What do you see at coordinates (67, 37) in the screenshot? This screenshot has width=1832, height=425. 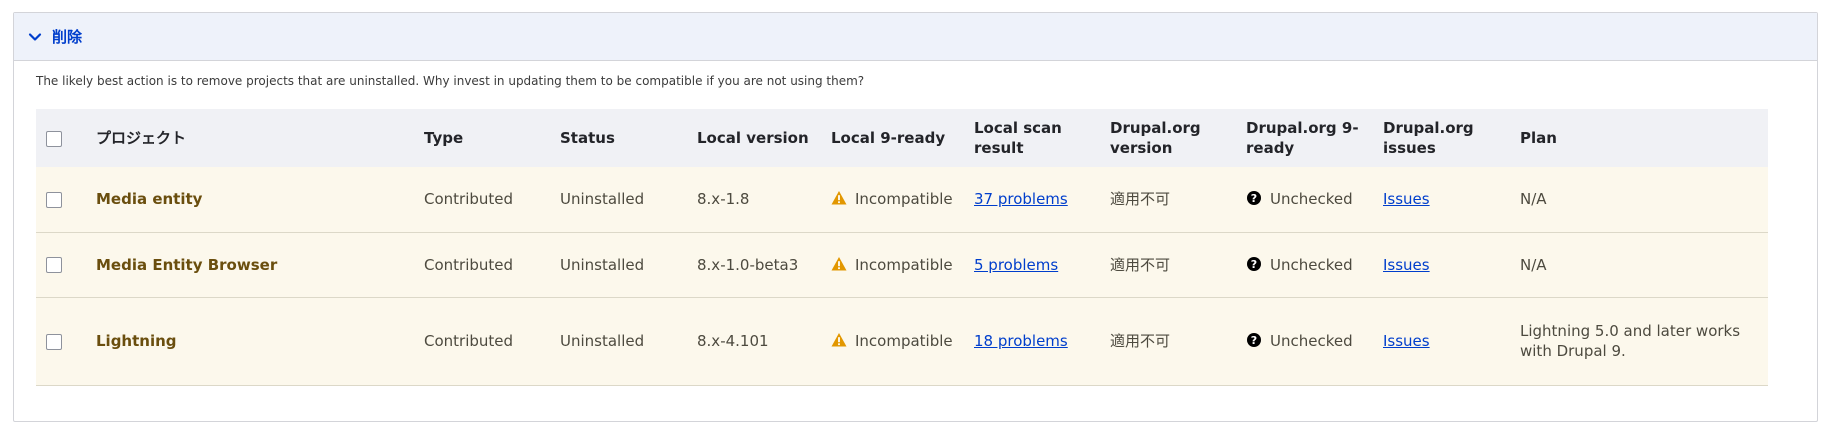 I see `section-title: 削除` at bounding box center [67, 37].